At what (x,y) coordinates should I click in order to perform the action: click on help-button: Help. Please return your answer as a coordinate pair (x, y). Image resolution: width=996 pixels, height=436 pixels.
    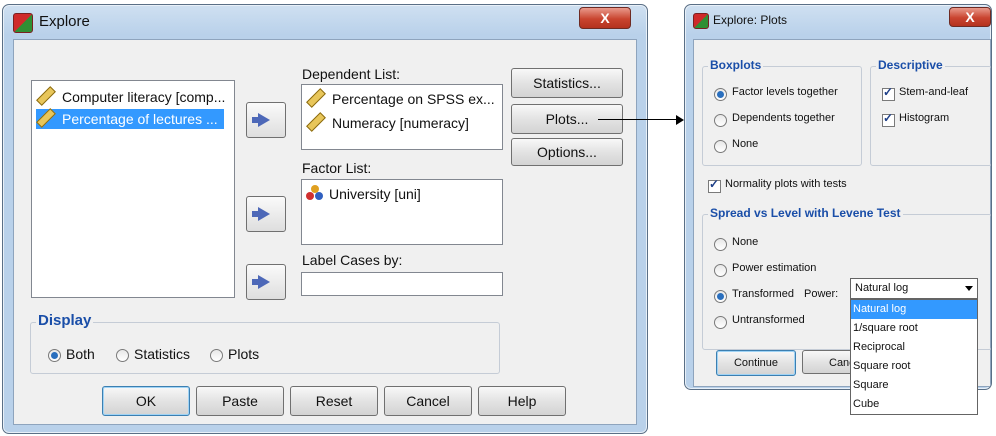
    Looking at the image, I should click on (522, 401).